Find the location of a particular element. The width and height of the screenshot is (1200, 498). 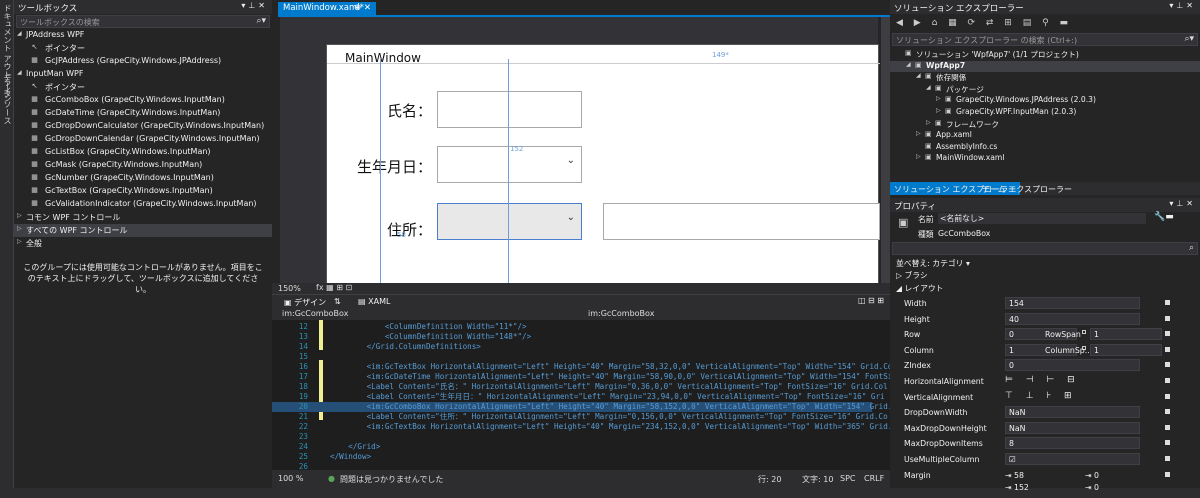

solution-tree-item: ▷ ▣ GrapeCity.Windows.JPAddress (2.0.3) is located at coordinates (1045, 100).